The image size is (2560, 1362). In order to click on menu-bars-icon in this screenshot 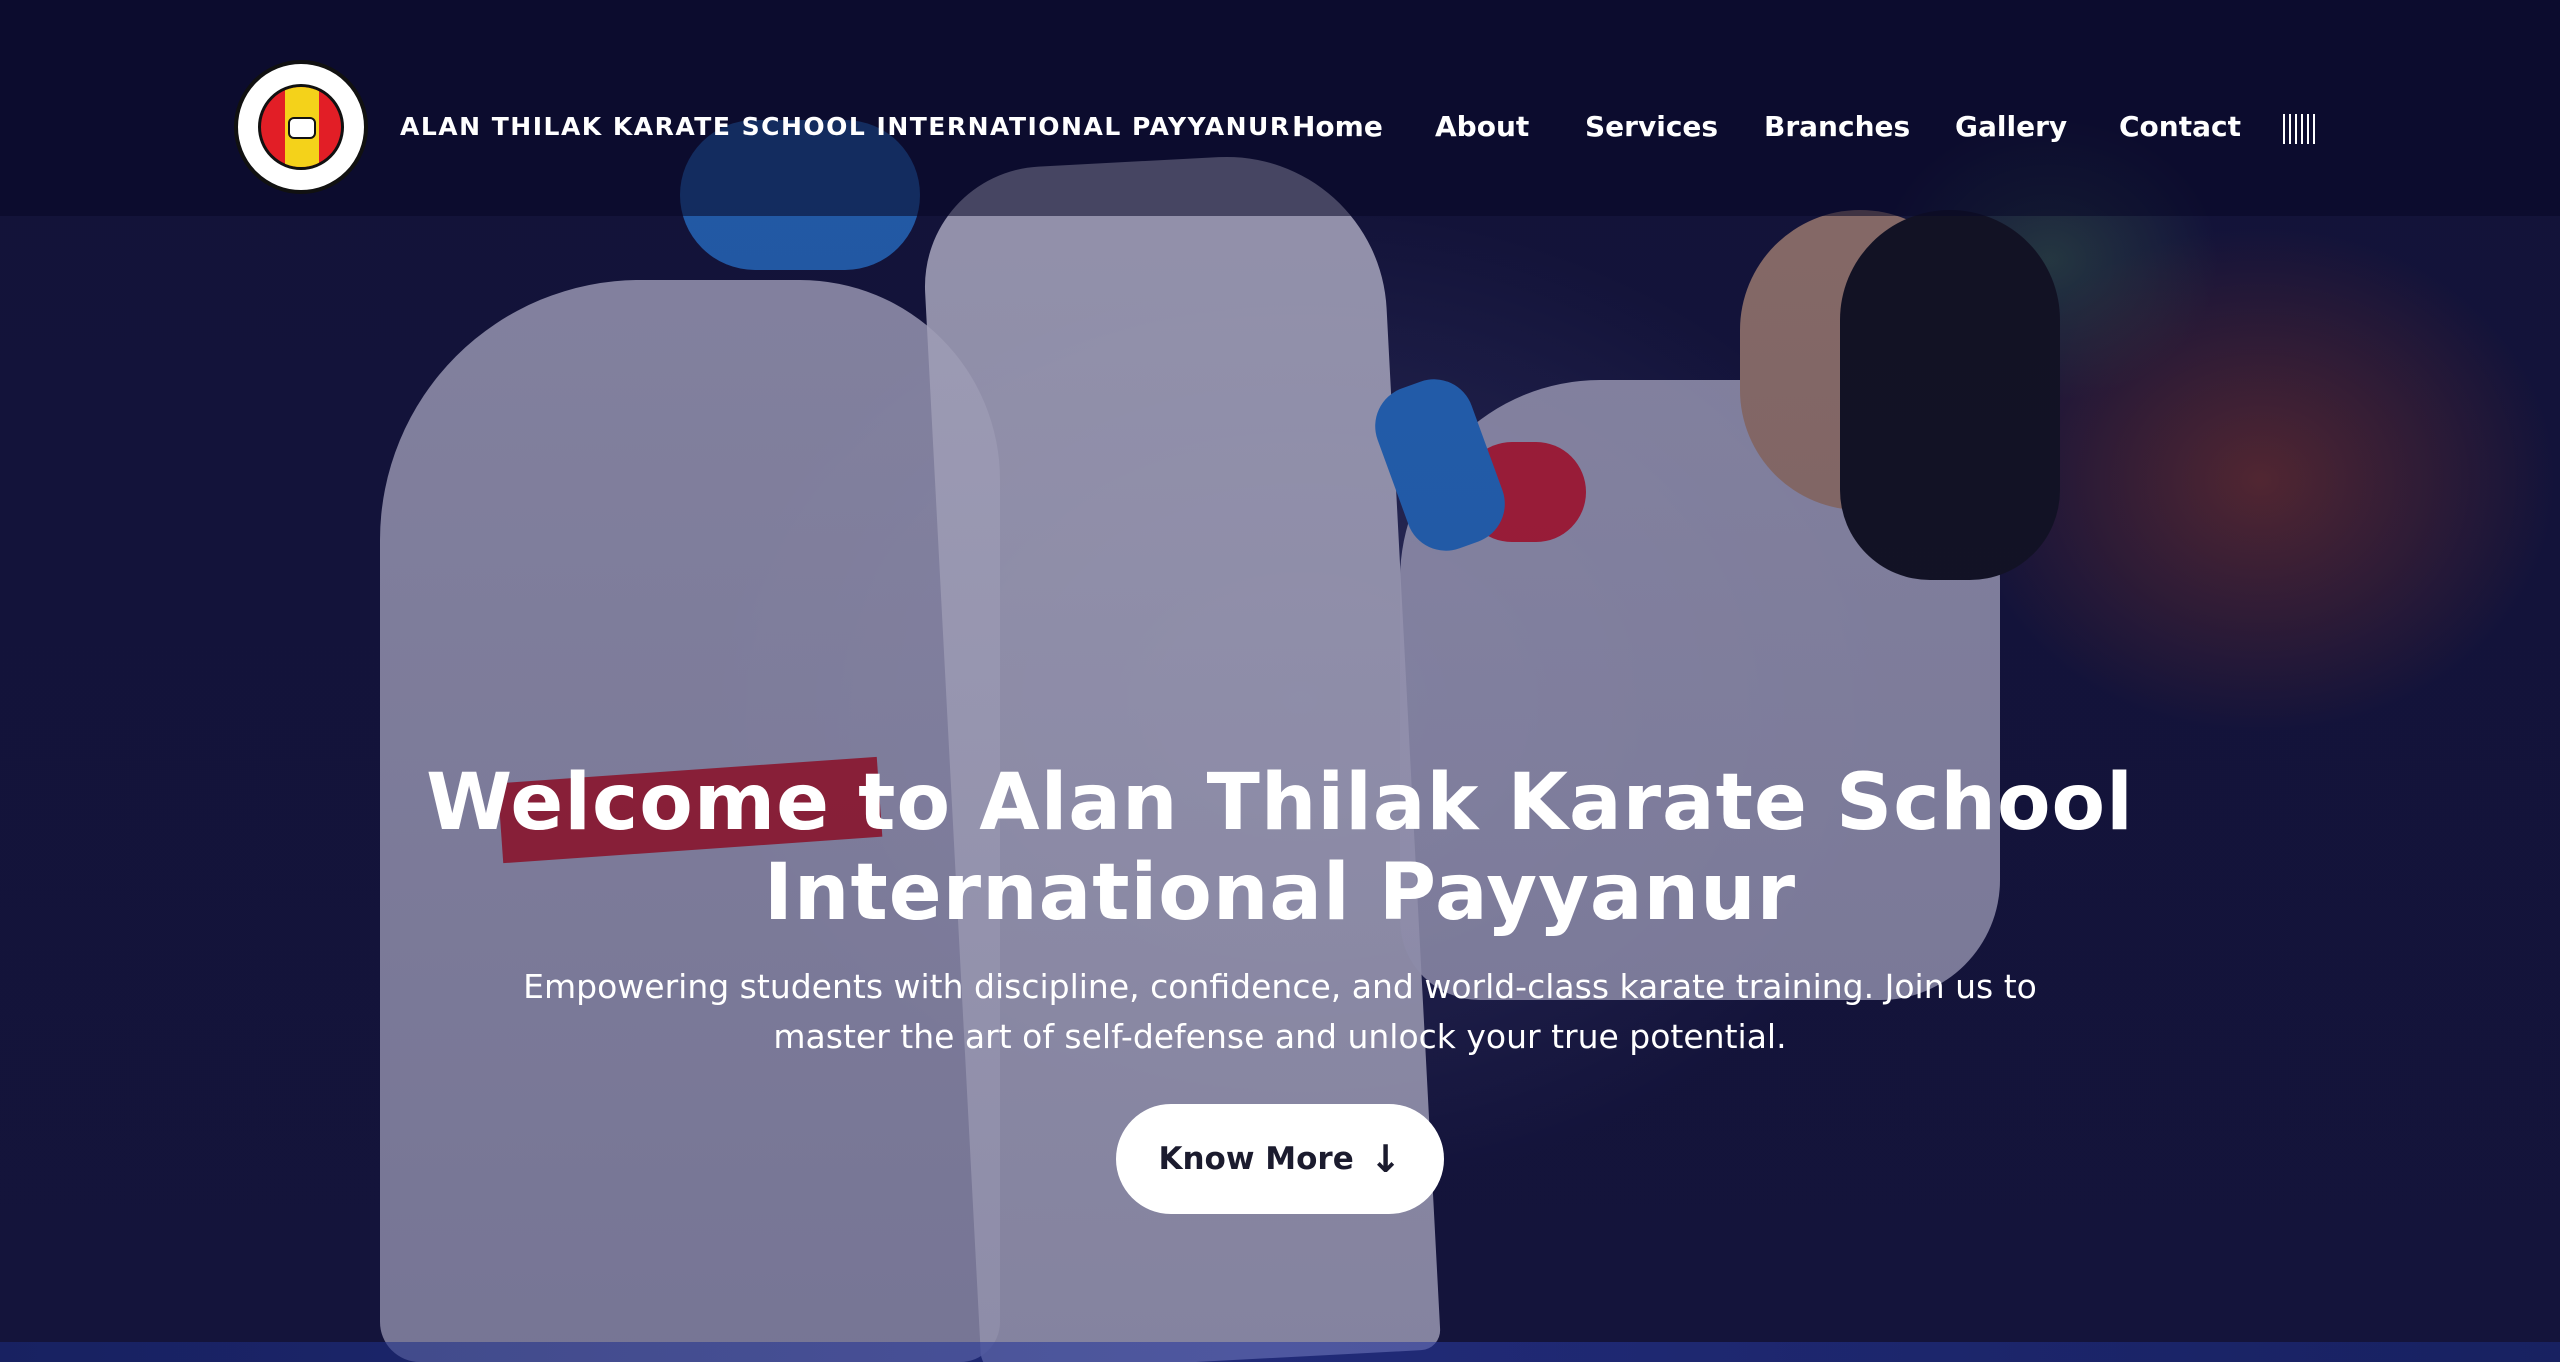, I will do `click(2300, 129)`.